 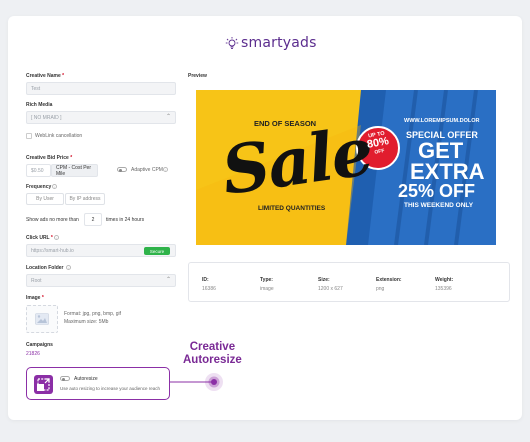 I want to click on lightbulb-icon, so click(x=232, y=43).